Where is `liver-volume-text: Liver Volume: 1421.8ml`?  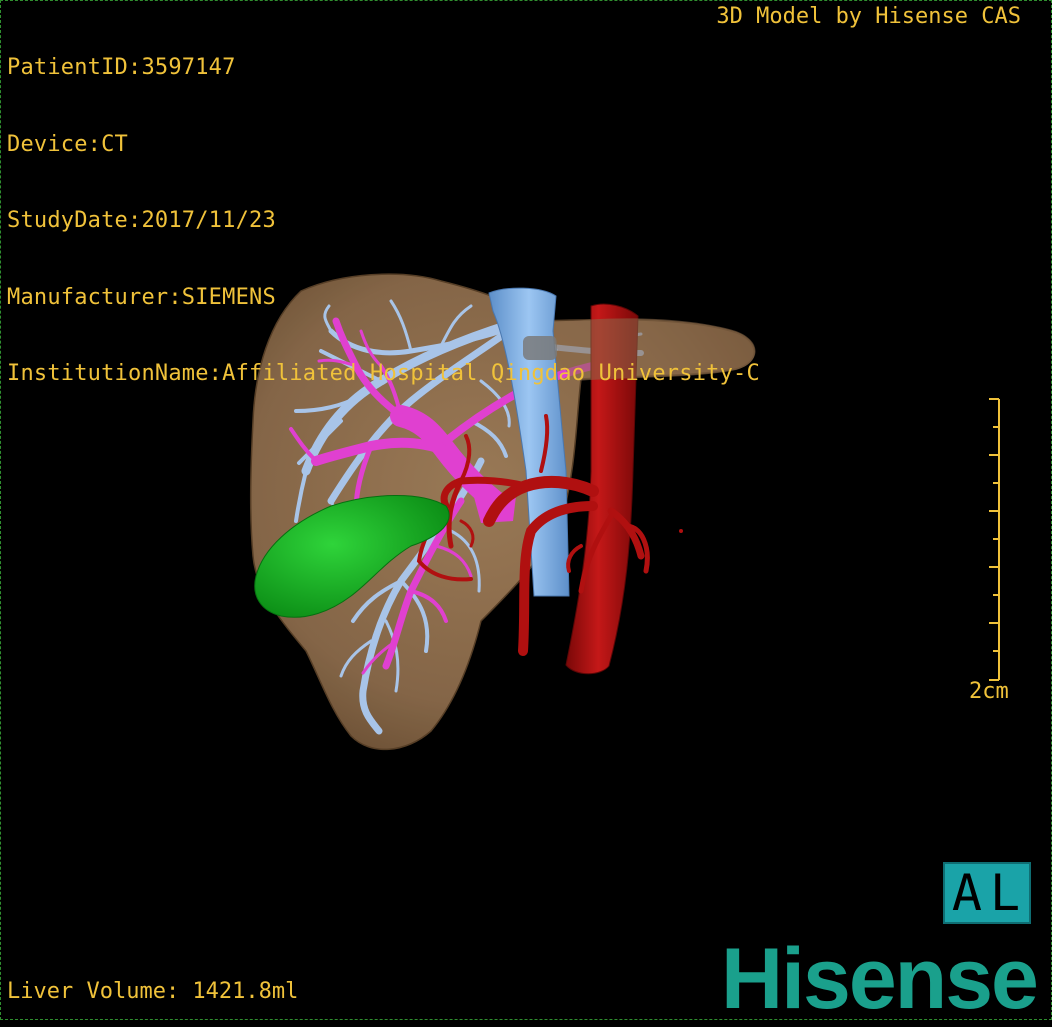 liver-volume-text: Liver Volume: 1421.8ml is located at coordinates (153, 991).